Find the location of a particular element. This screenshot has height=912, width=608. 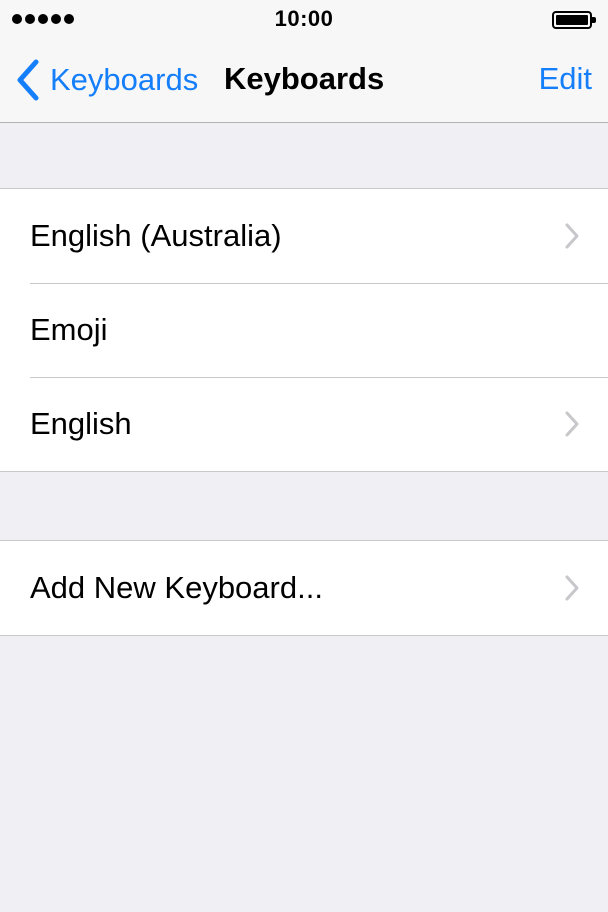

keyboard-row-english: English is located at coordinates (304, 424).